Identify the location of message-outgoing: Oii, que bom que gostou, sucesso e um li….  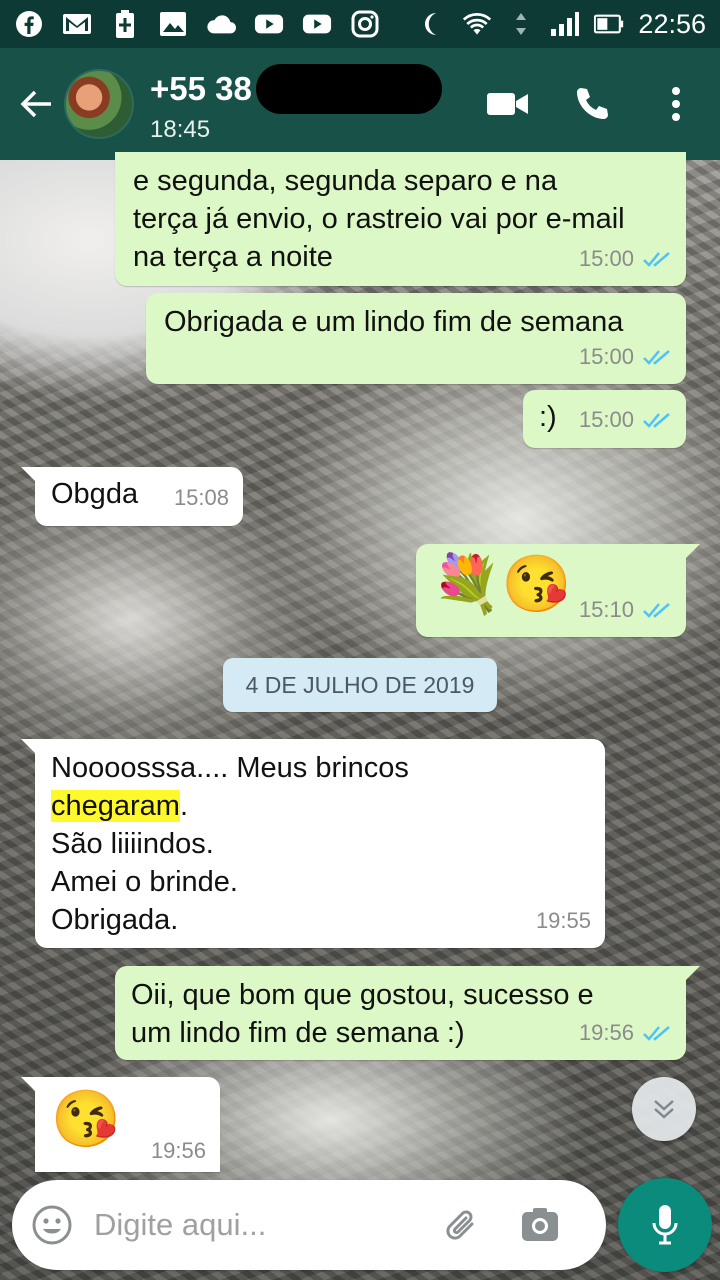
(407, 1013).